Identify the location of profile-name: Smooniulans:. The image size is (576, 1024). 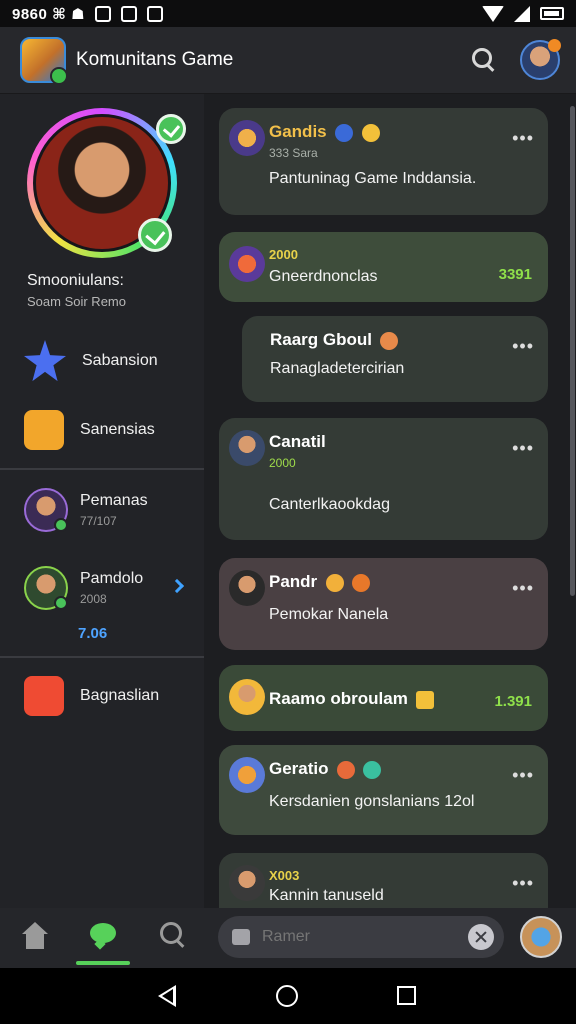
(75, 280).